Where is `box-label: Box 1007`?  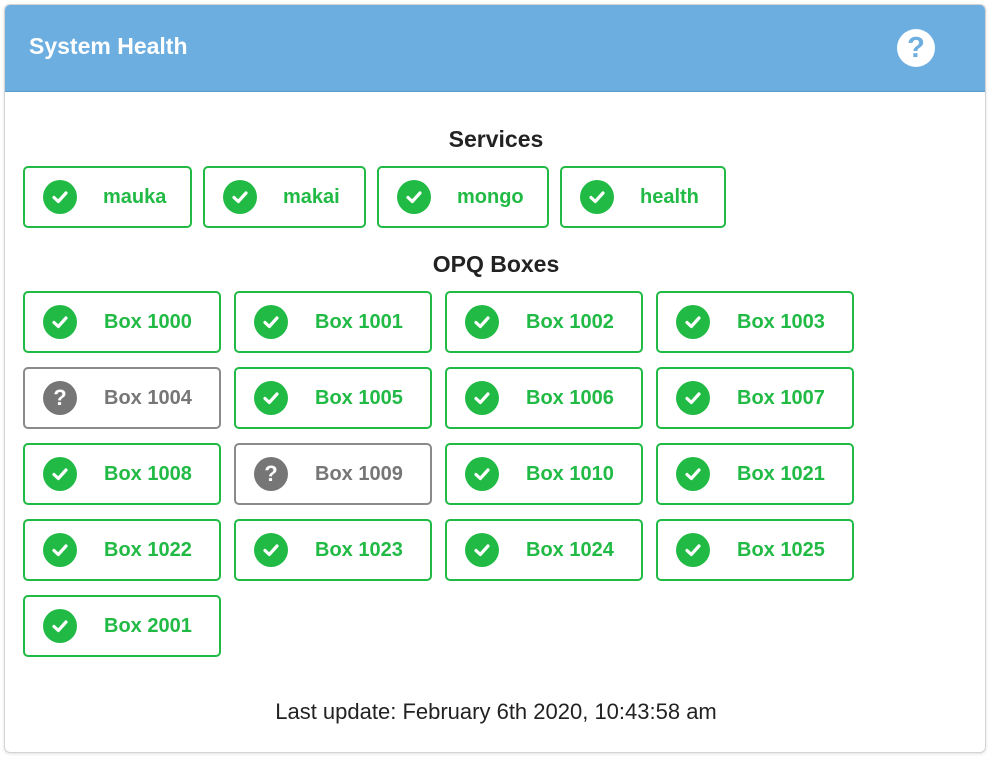 box-label: Box 1007 is located at coordinates (781, 397).